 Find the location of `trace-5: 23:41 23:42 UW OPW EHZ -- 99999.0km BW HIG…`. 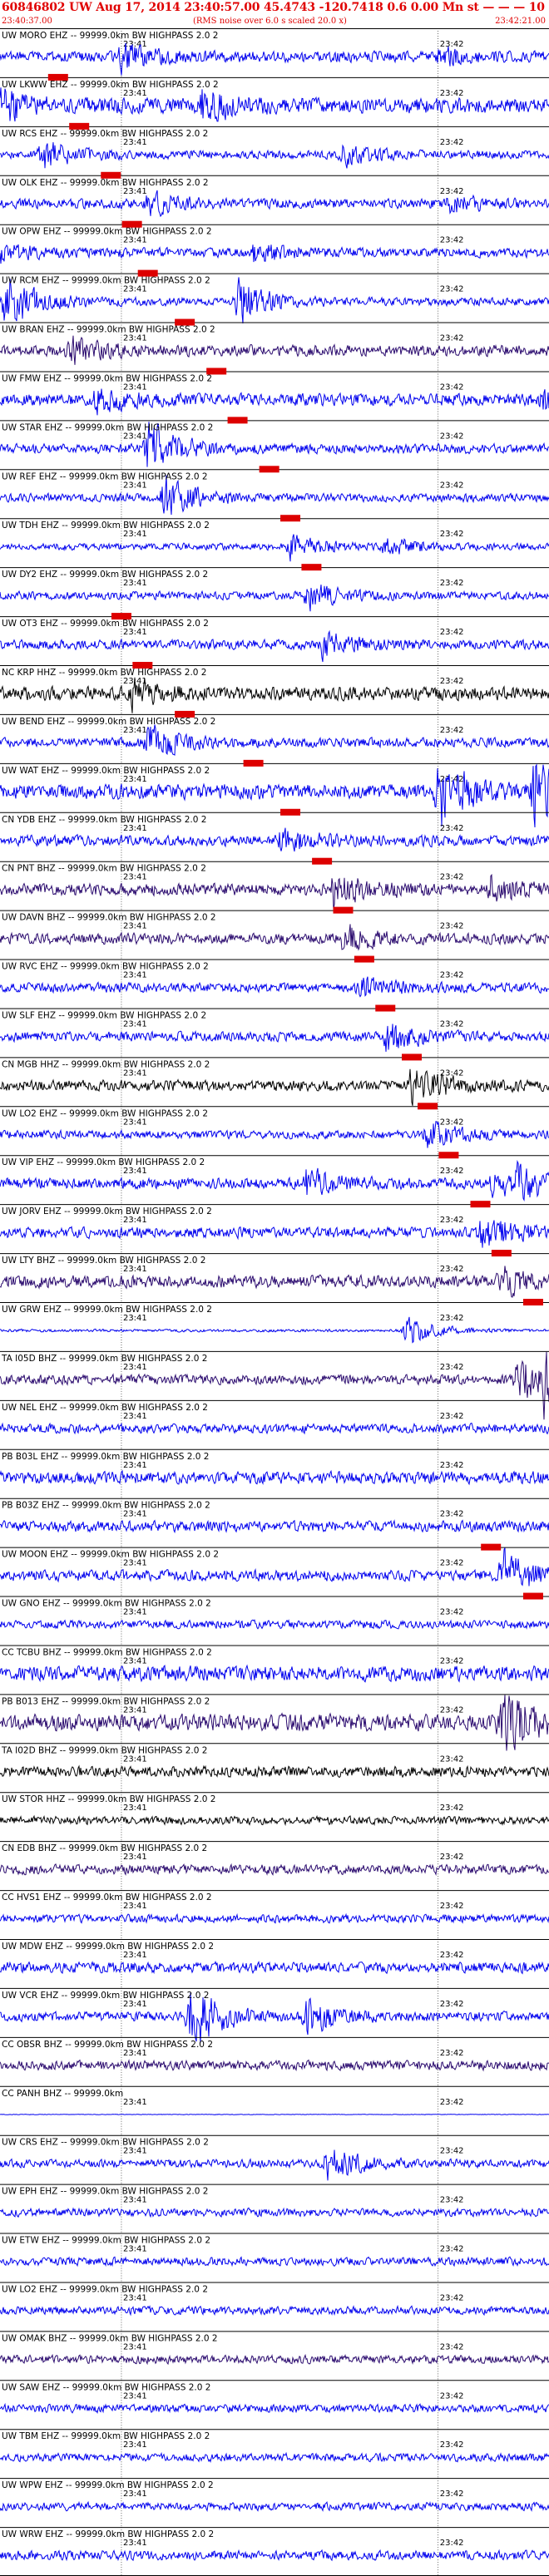

trace-5: 23:41 23:42 UW OPW EHZ -- 99999.0km BW HIG… is located at coordinates (274, 247).